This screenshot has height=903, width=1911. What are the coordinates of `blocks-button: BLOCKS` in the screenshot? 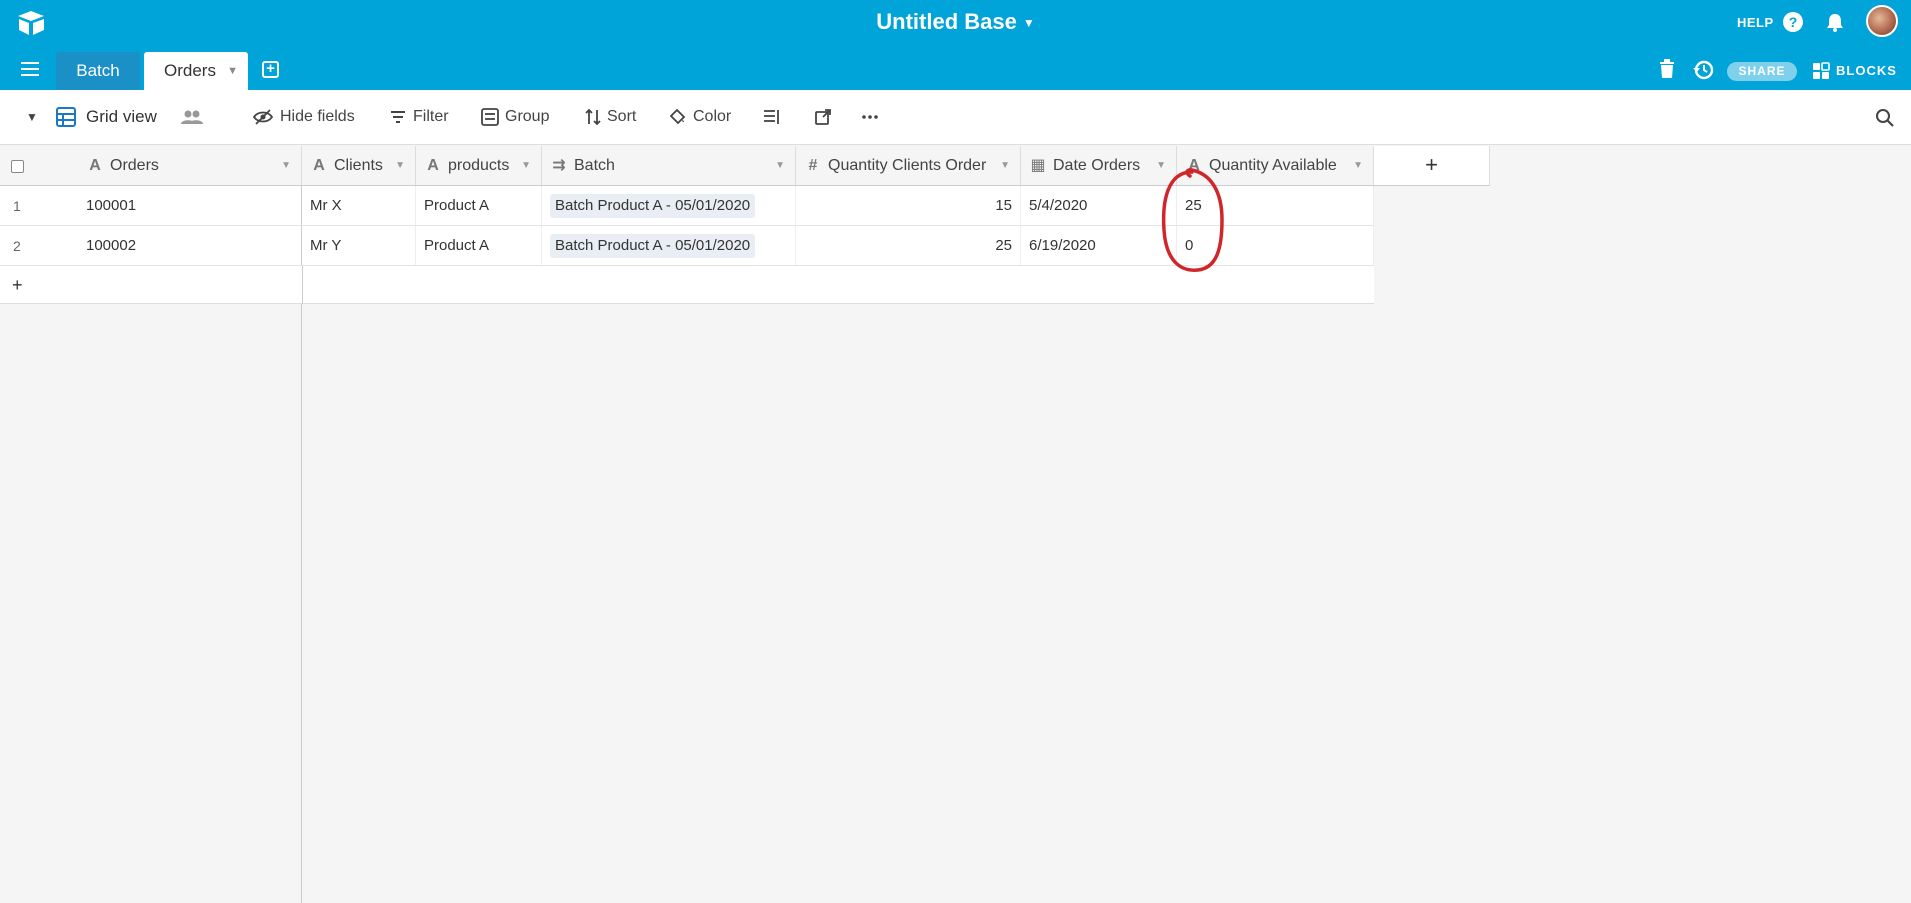 It's located at (1866, 70).